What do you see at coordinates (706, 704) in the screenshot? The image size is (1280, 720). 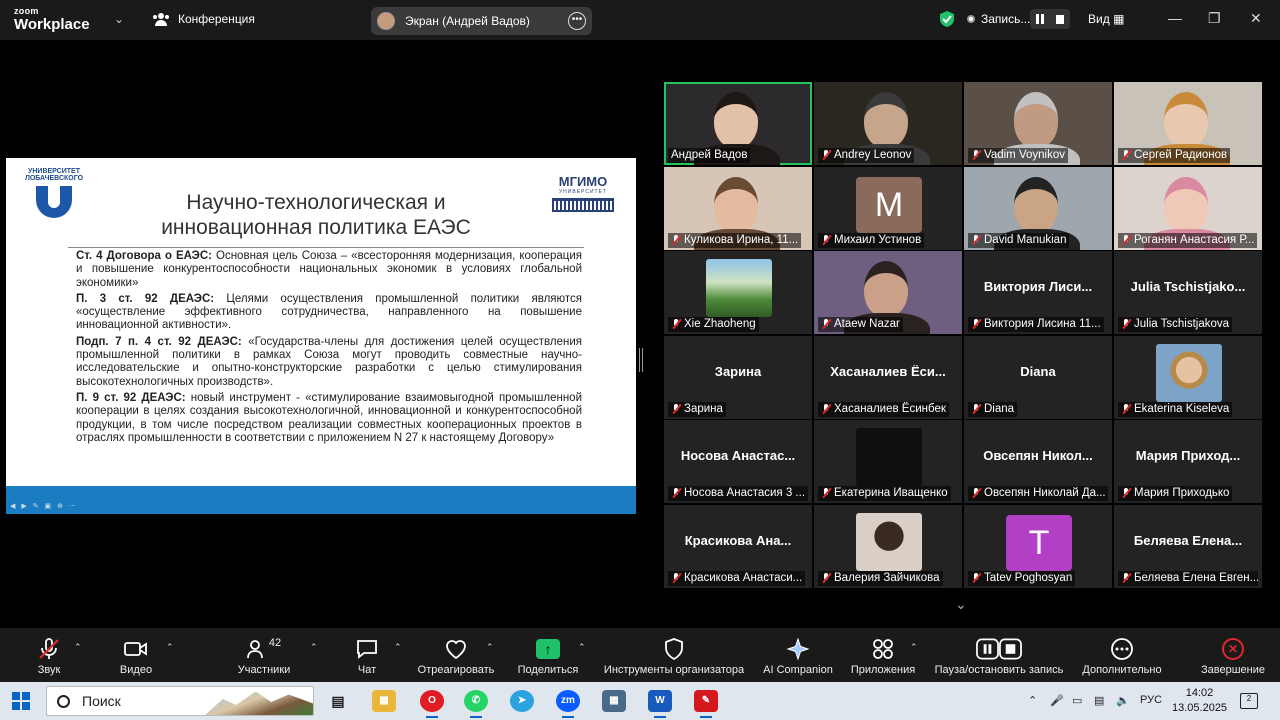 I see `pdf-reader-icon: ✎` at bounding box center [706, 704].